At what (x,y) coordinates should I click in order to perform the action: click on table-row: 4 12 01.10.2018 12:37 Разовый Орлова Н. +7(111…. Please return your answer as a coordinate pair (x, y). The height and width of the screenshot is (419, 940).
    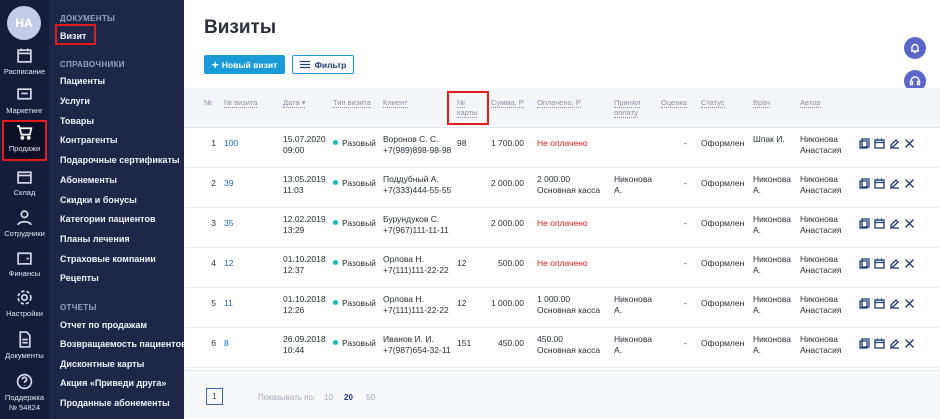
    Looking at the image, I should click on (562, 268).